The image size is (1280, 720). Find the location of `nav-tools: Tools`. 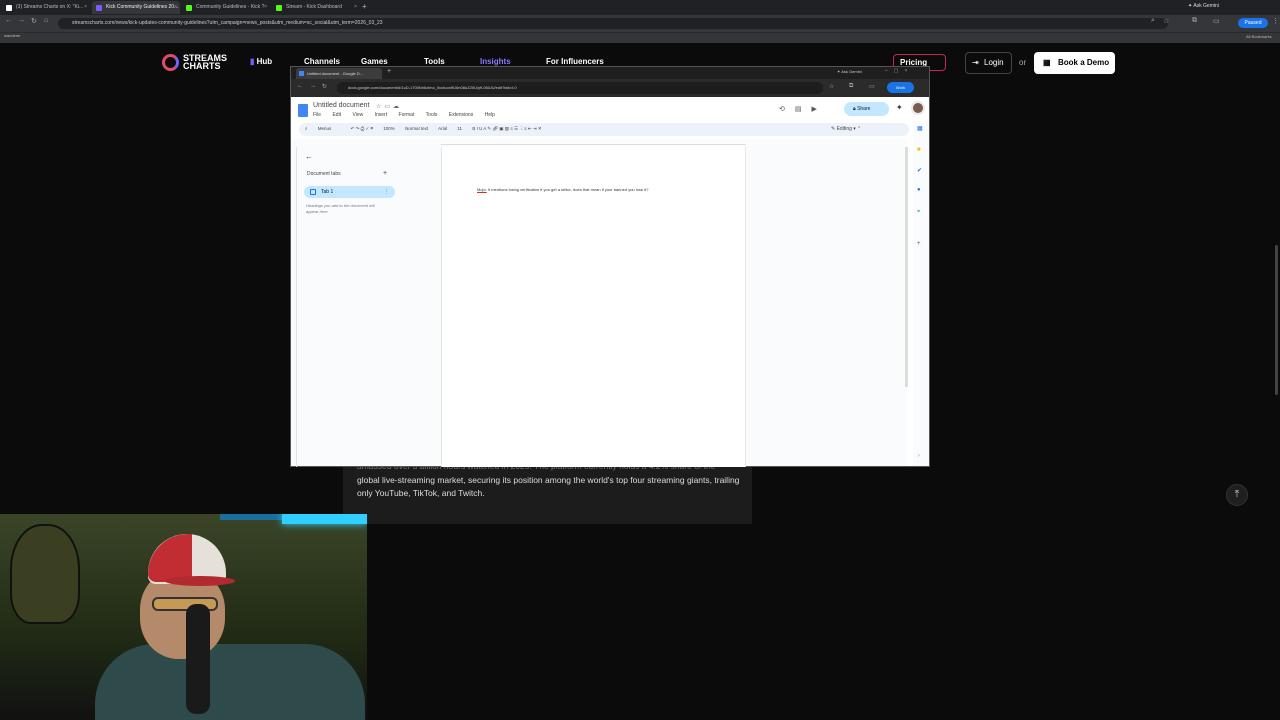

nav-tools: Tools is located at coordinates (434, 61).